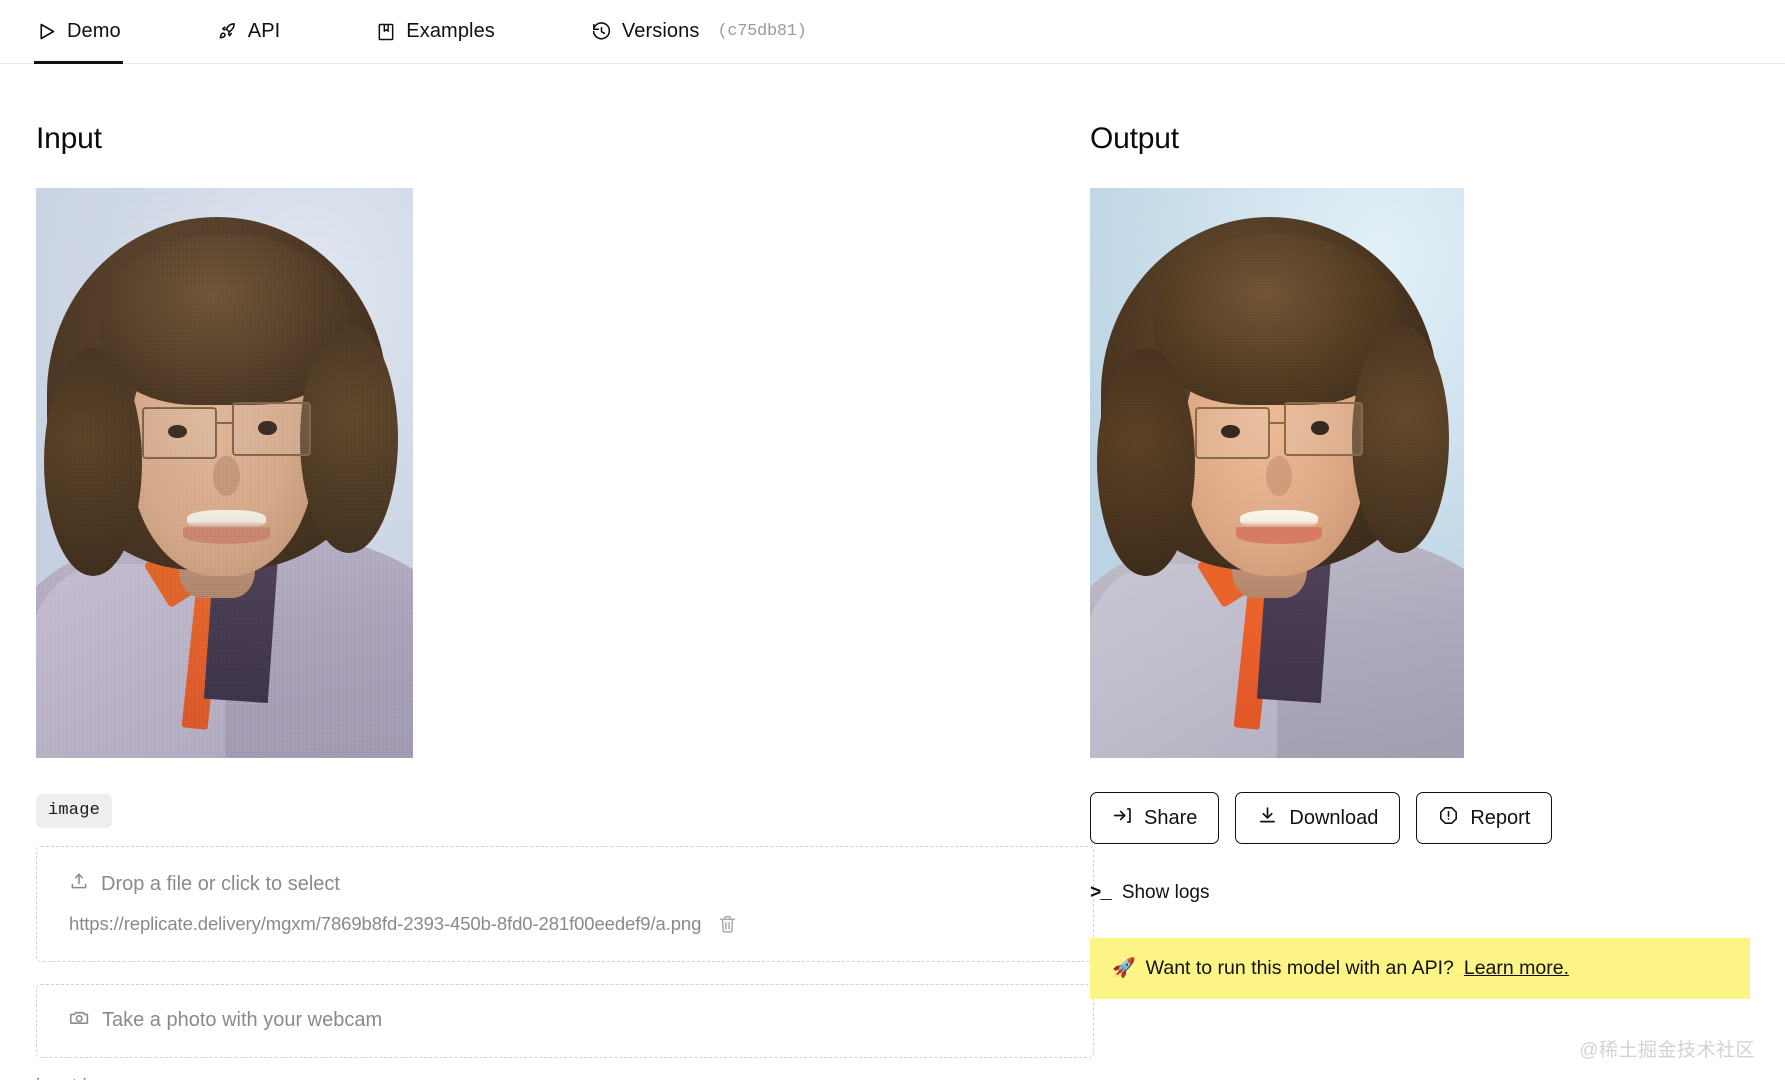  Describe the element at coordinates (1124, 968) in the screenshot. I see `rocket-emoji-icon: 🚀` at that location.